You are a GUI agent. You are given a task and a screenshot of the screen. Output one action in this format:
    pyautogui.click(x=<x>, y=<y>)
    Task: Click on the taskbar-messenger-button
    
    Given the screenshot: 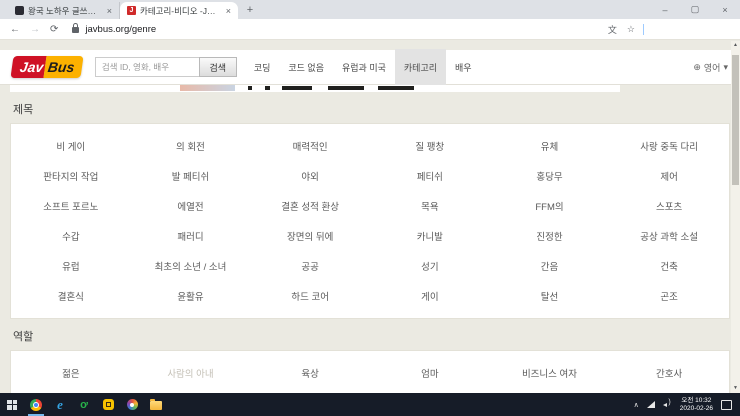 What is the action you would take?
    pyautogui.click(x=108, y=404)
    